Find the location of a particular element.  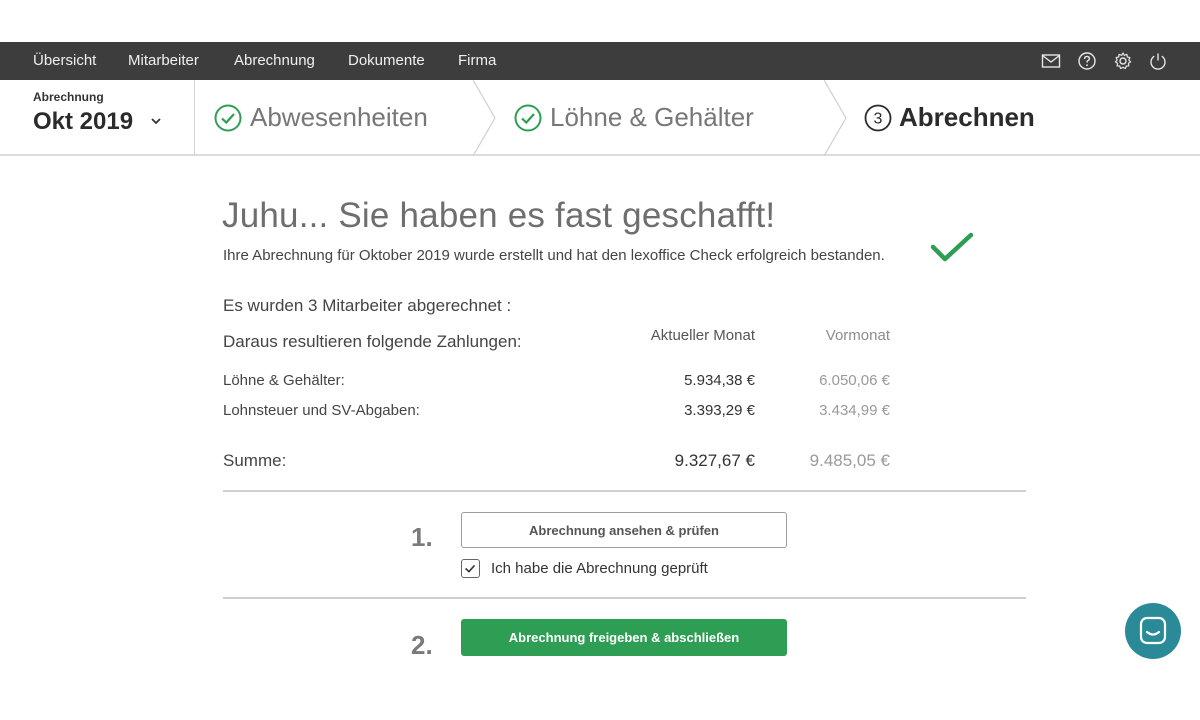

sum-value-current: 9.327,67 € is located at coordinates (714, 460).